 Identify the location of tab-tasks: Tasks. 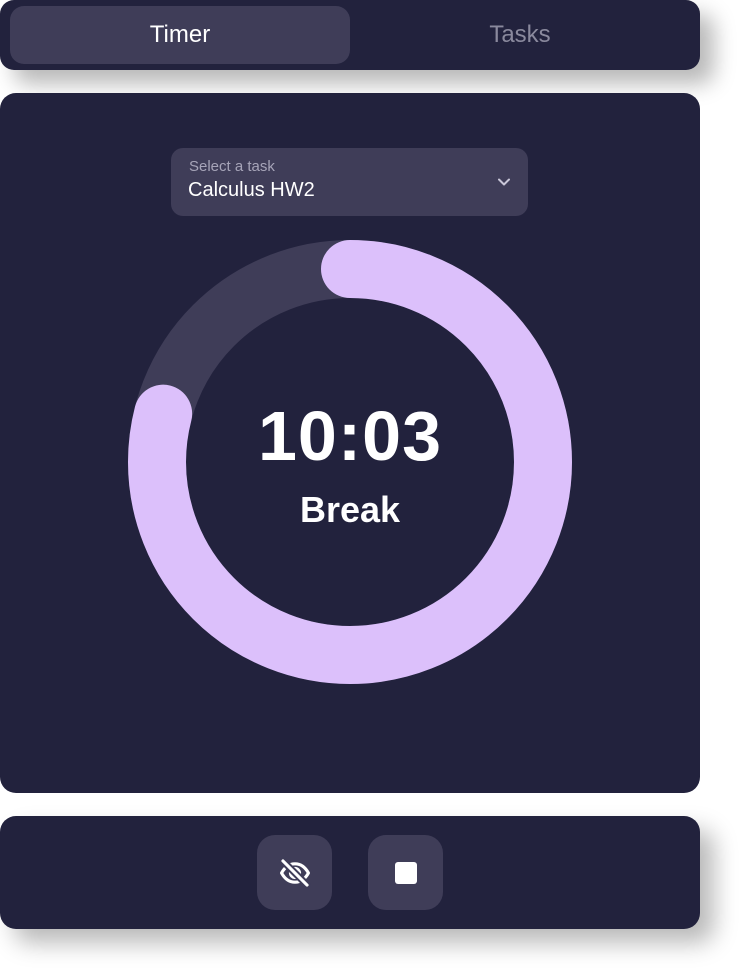
(520, 35).